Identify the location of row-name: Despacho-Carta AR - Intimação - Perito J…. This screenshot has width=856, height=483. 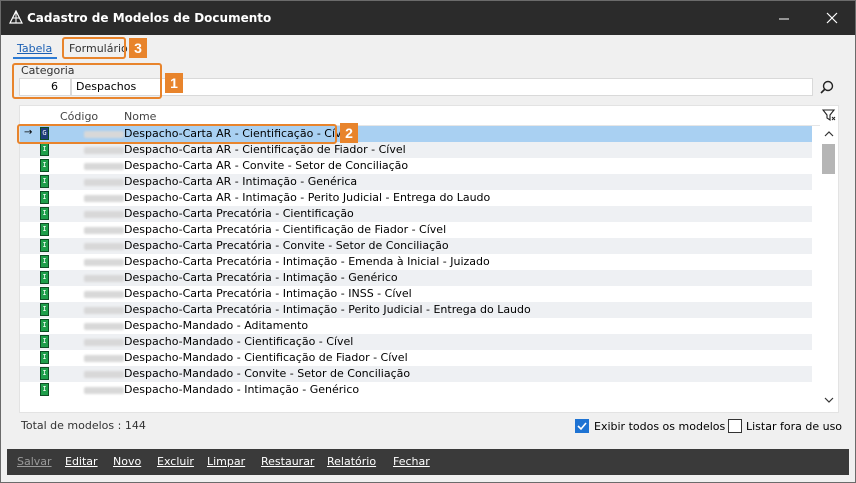
(307, 197).